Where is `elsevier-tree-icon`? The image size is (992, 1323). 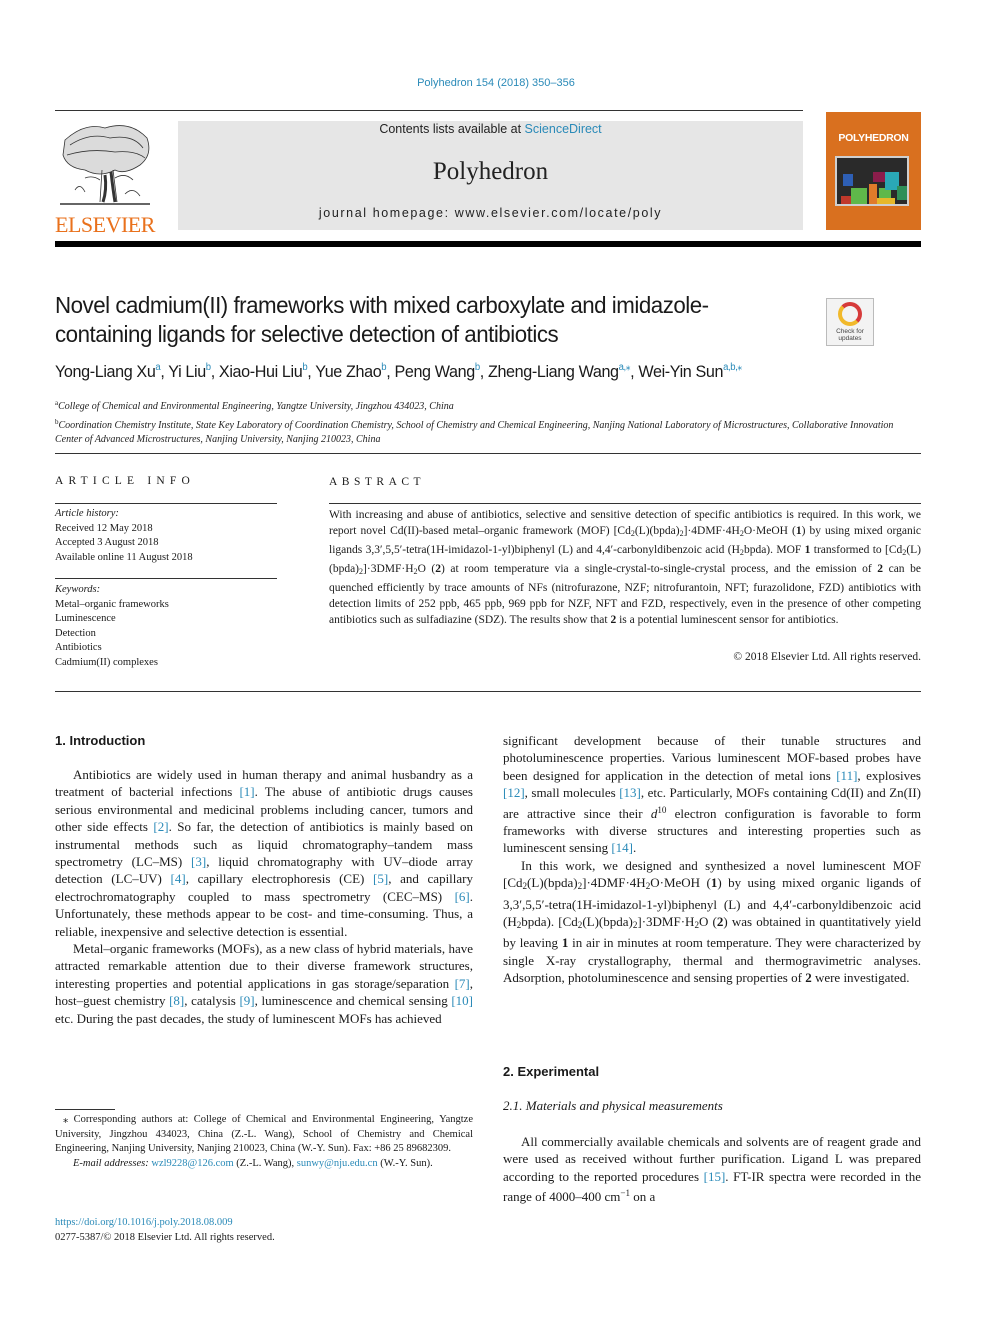 elsevier-tree-icon is located at coordinates (105, 165).